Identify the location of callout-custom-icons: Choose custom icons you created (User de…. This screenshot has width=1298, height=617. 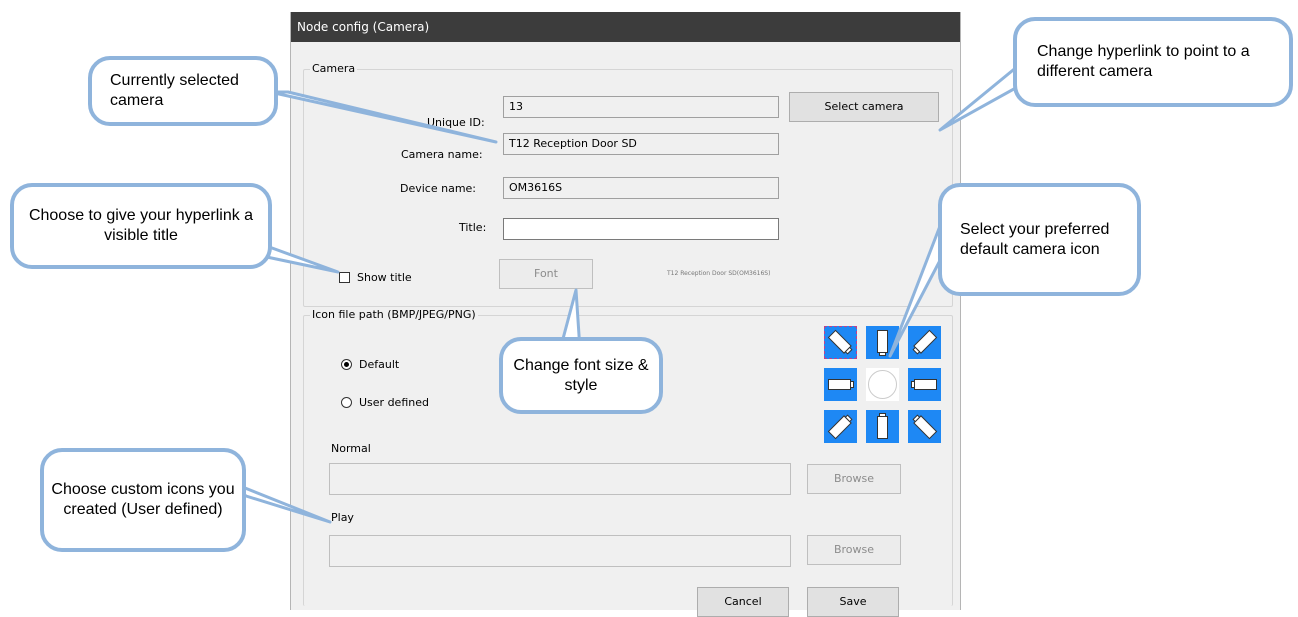
(143, 500).